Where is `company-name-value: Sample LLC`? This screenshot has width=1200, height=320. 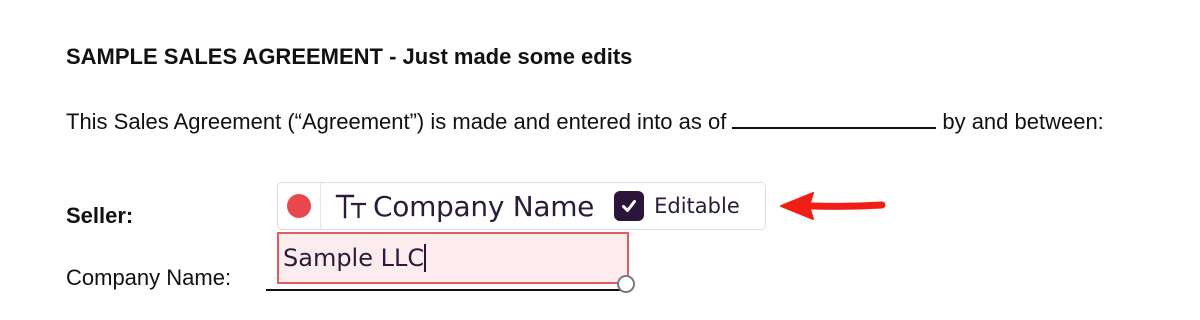 company-name-value: Sample LLC is located at coordinates (354, 258).